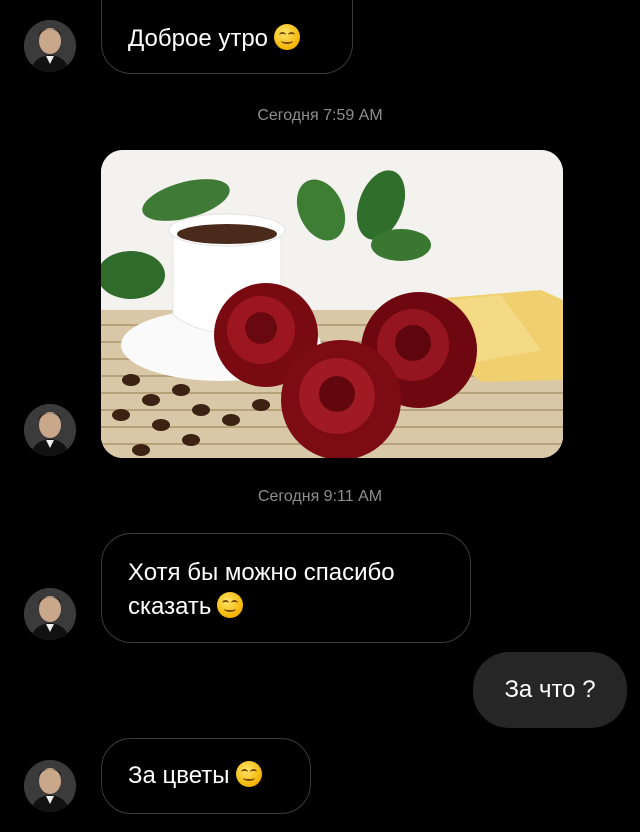 This screenshot has height=832, width=640. Describe the element at coordinates (179, 775) in the screenshot. I see `message-text: За цветы` at that location.